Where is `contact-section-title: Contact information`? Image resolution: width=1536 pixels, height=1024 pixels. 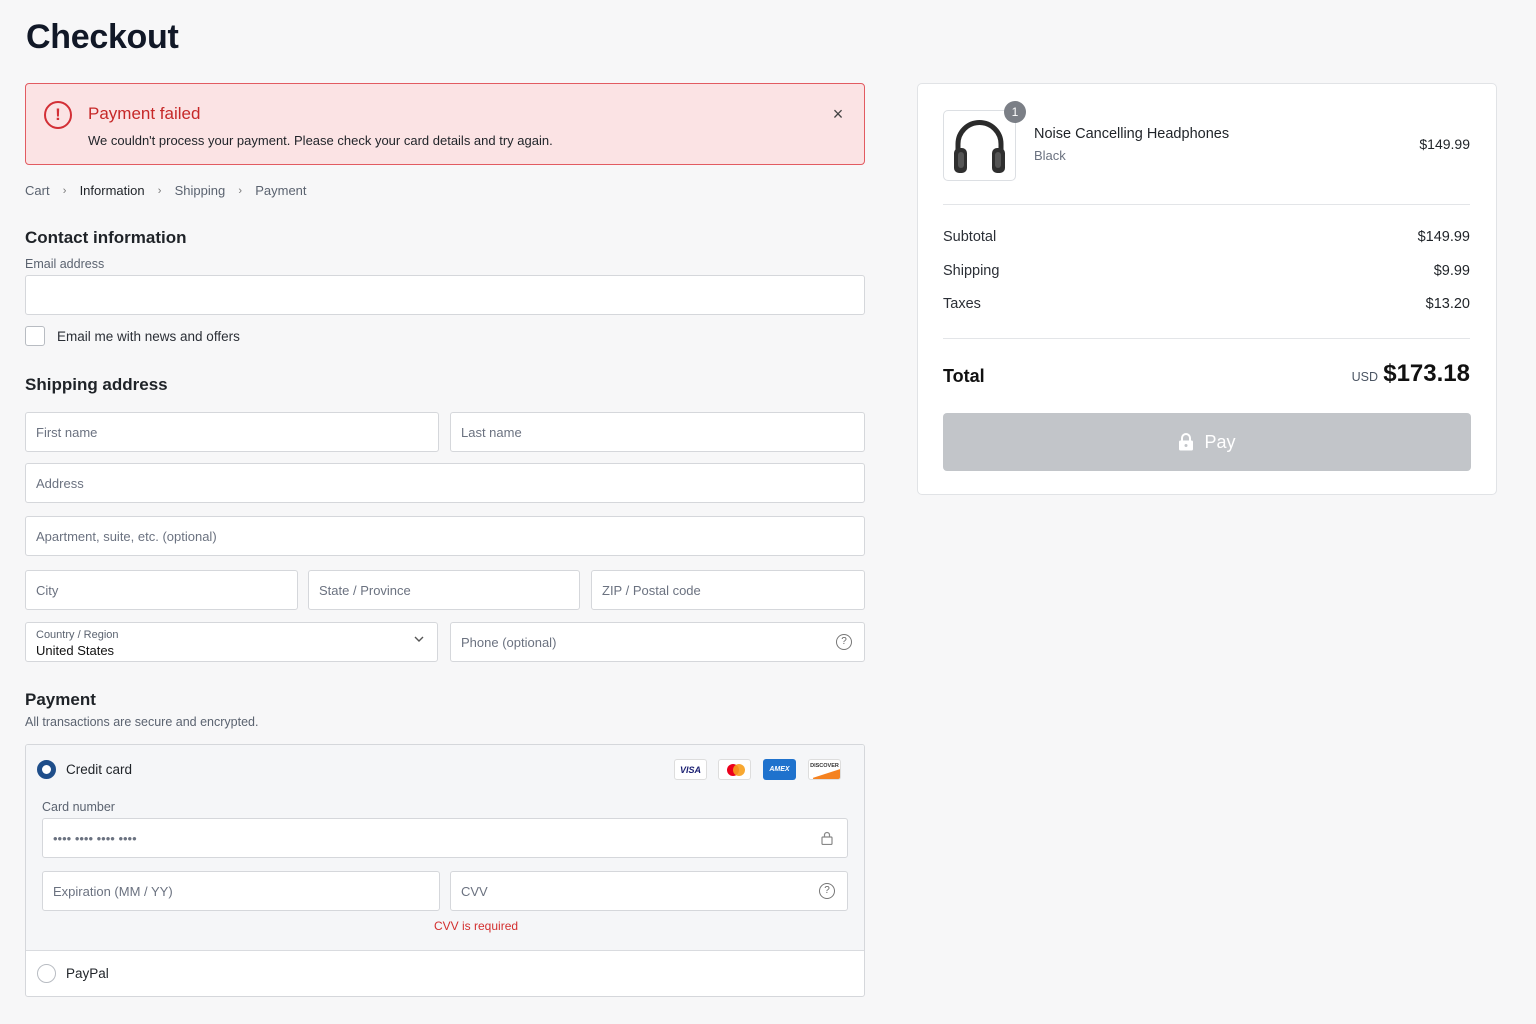 contact-section-title: Contact information is located at coordinates (106, 237).